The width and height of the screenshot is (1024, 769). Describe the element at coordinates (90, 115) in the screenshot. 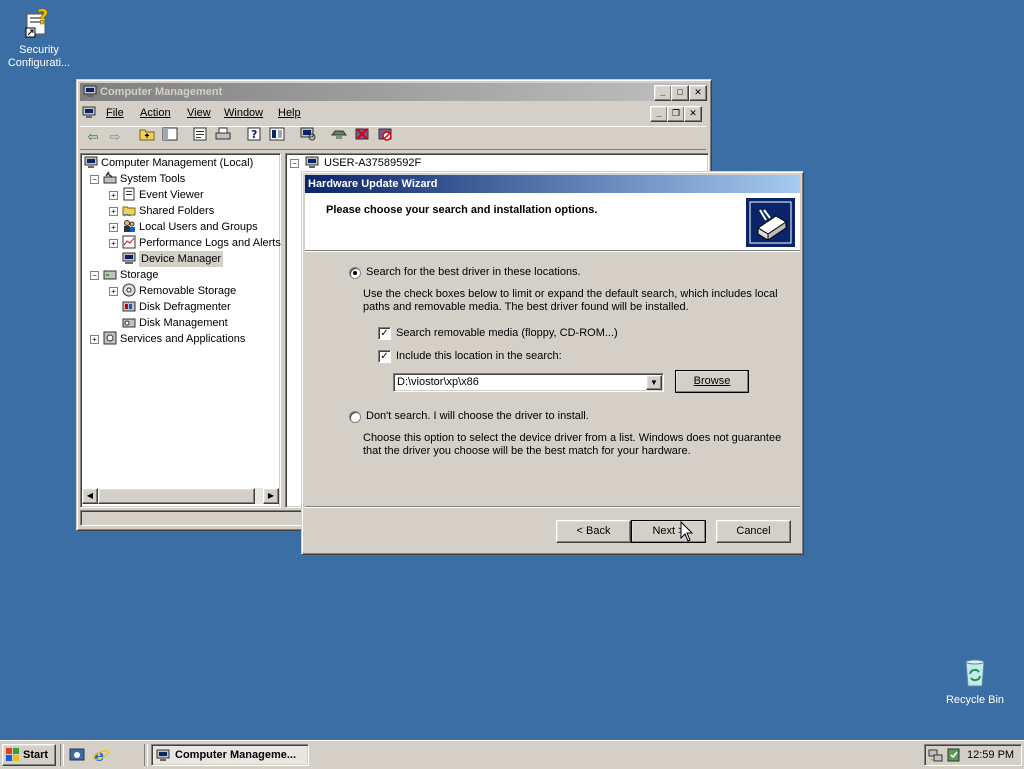

I see `mmc-doc-icon` at that location.